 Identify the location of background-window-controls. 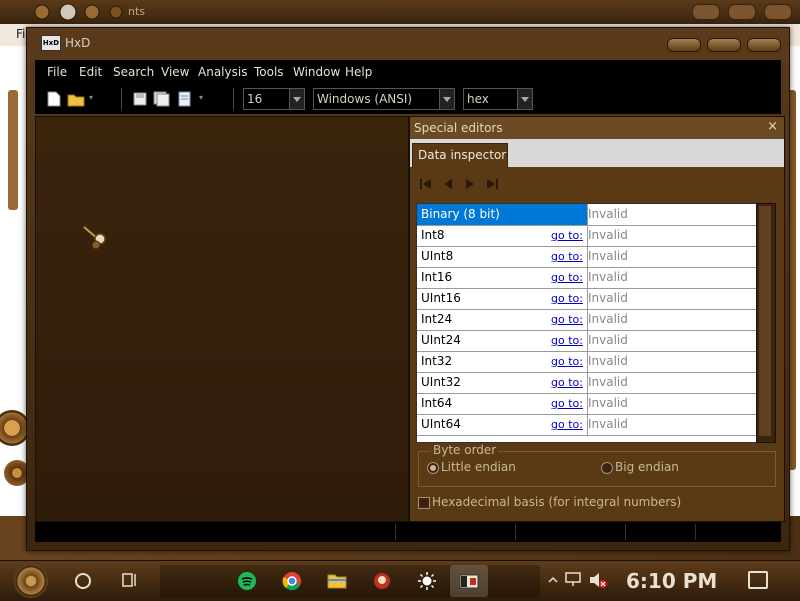
(742, 12).